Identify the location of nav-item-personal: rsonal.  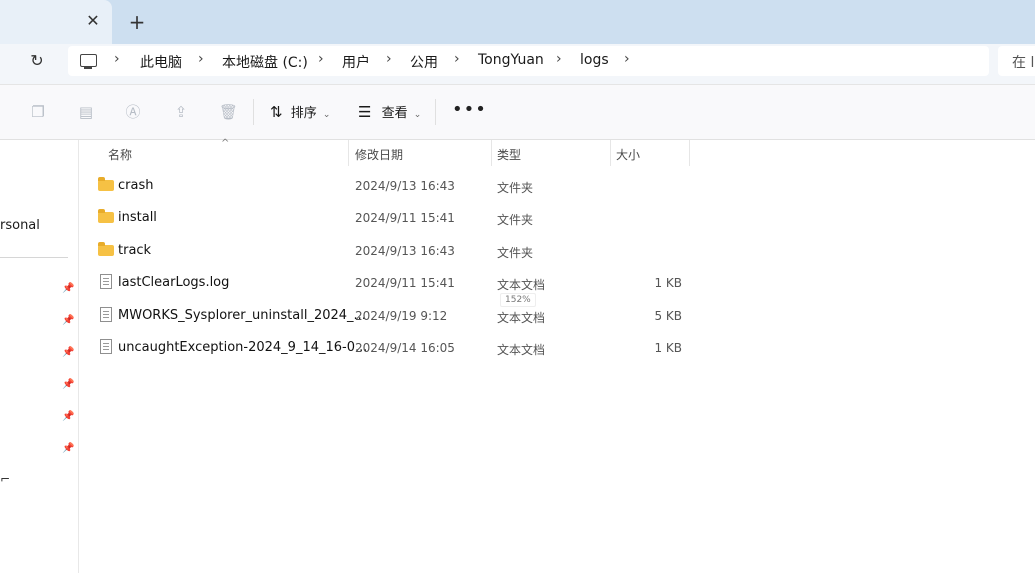
(20, 225).